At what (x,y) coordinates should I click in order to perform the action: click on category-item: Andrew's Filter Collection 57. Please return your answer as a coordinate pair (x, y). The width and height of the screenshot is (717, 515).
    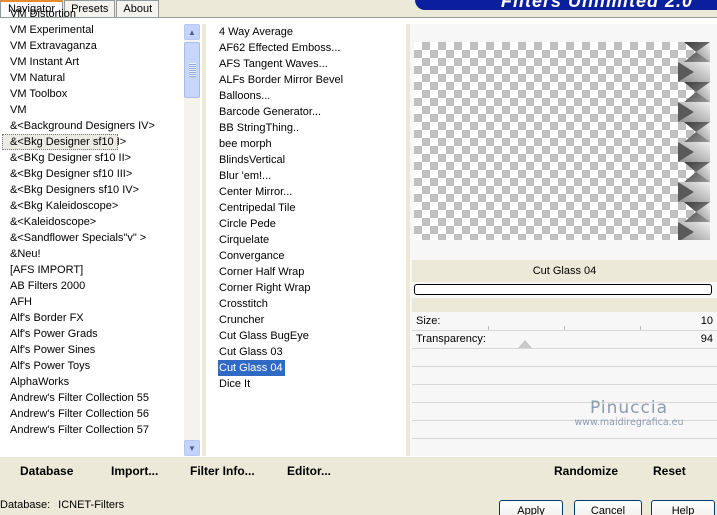
    Looking at the image, I should click on (92, 430).